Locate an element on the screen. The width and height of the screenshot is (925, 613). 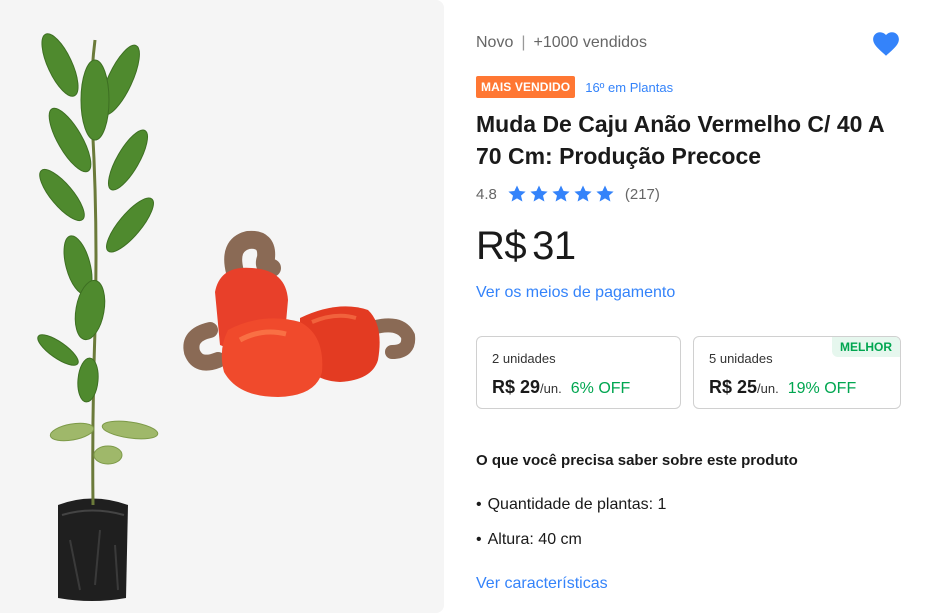
characteristics-link: Ver características is located at coordinates (542, 584).